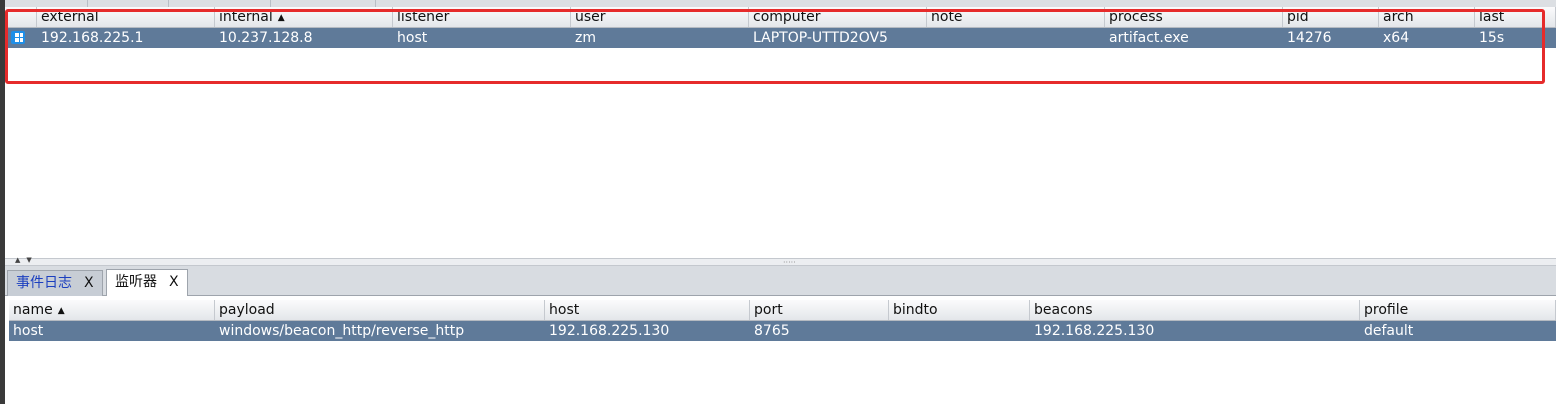 Image resolution: width=1556 pixels, height=404 pixels. Describe the element at coordinates (1458, 310) in the screenshot. I see `header-profile: profile` at that location.